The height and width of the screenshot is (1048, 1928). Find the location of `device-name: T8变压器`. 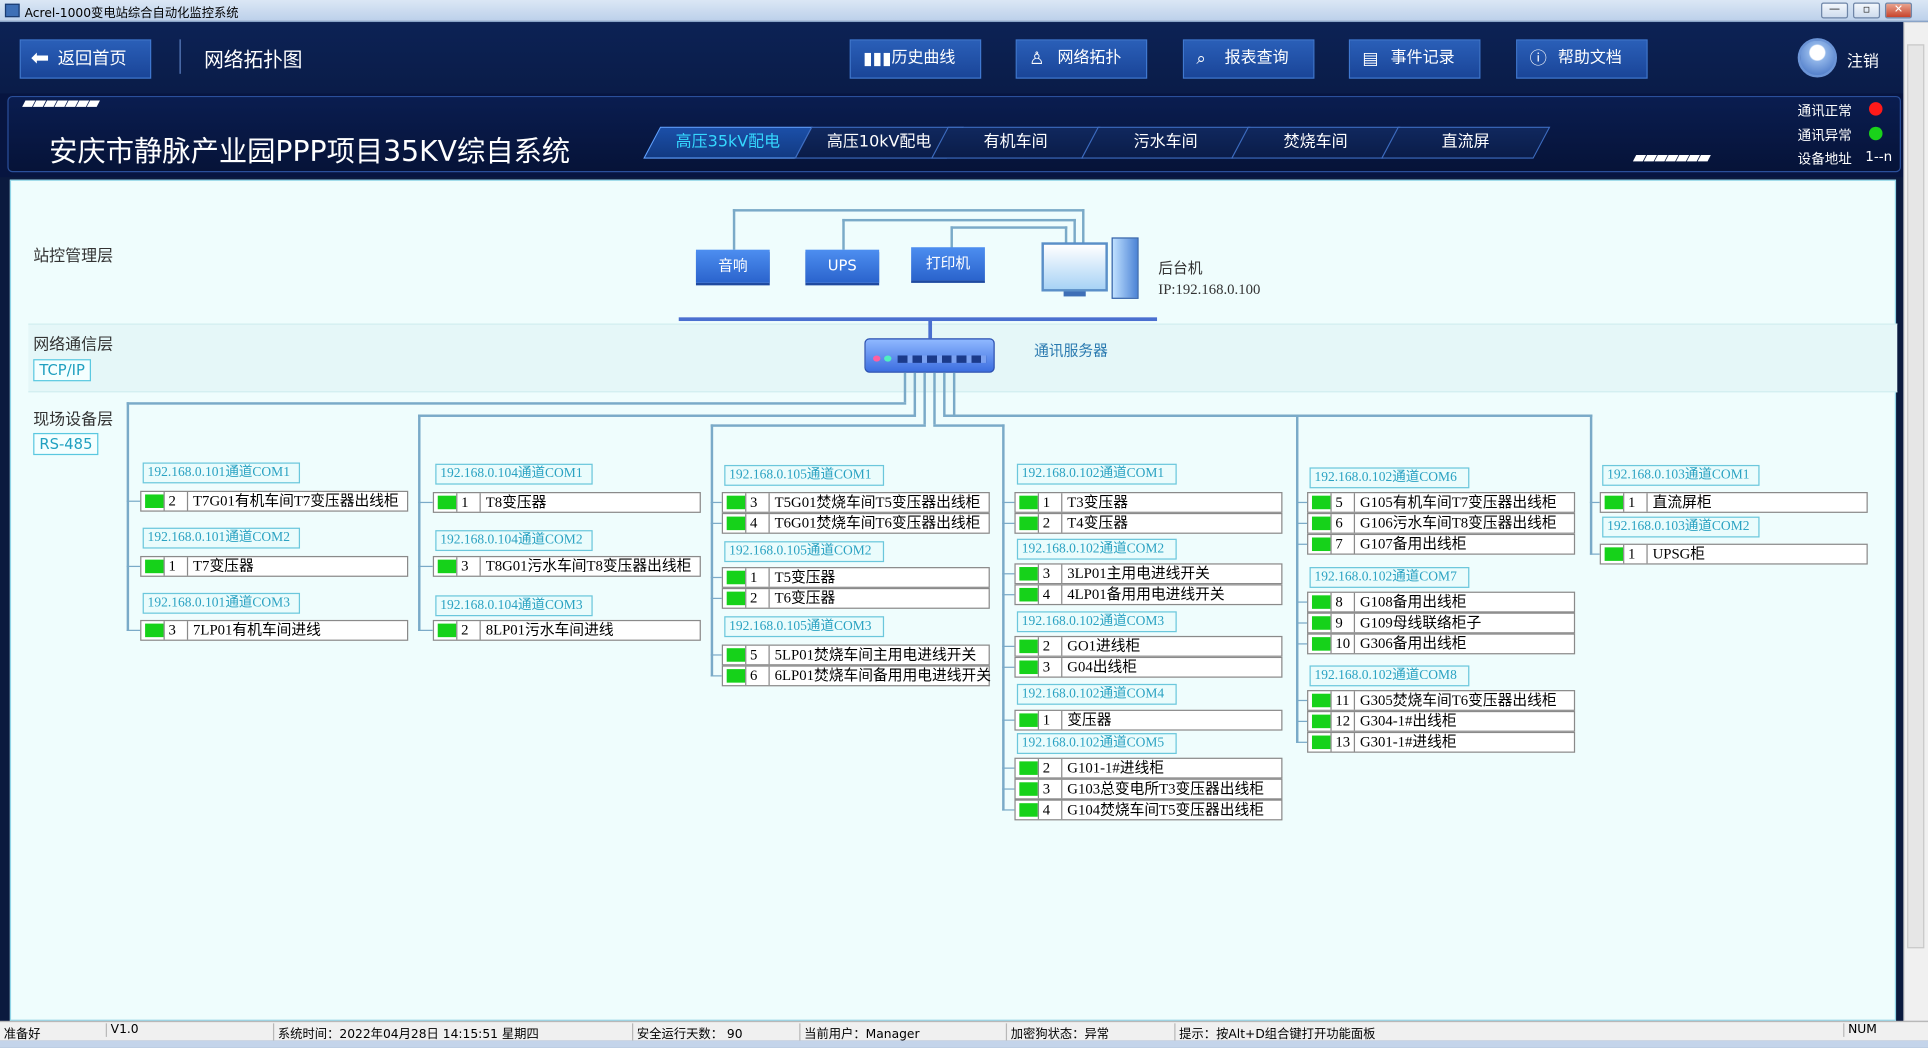

device-name: T8变压器 is located at coordinates (516, 502).